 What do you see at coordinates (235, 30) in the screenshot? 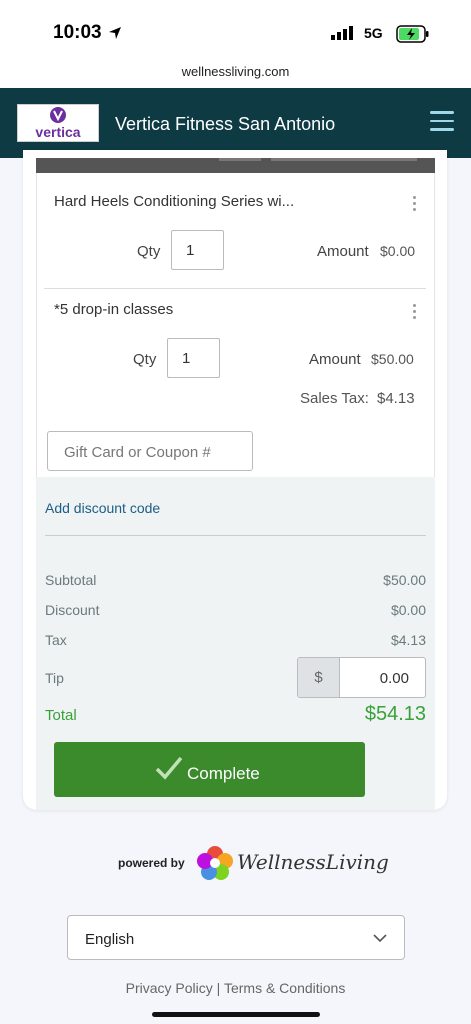
I see `status-bar: 10:03 5G` at bounding box center [235, 30].